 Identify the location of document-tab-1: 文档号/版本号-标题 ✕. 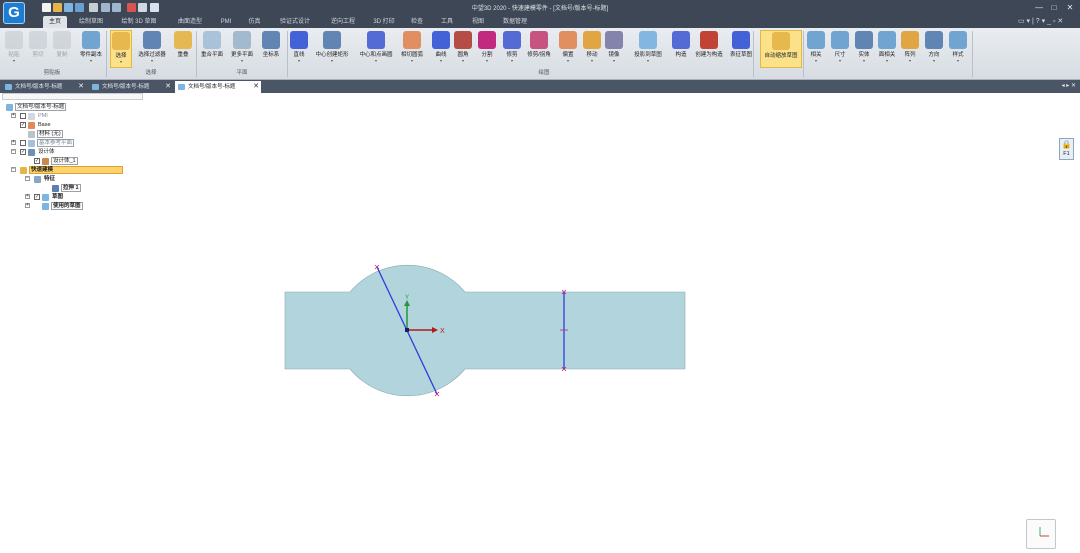
(131, 87).